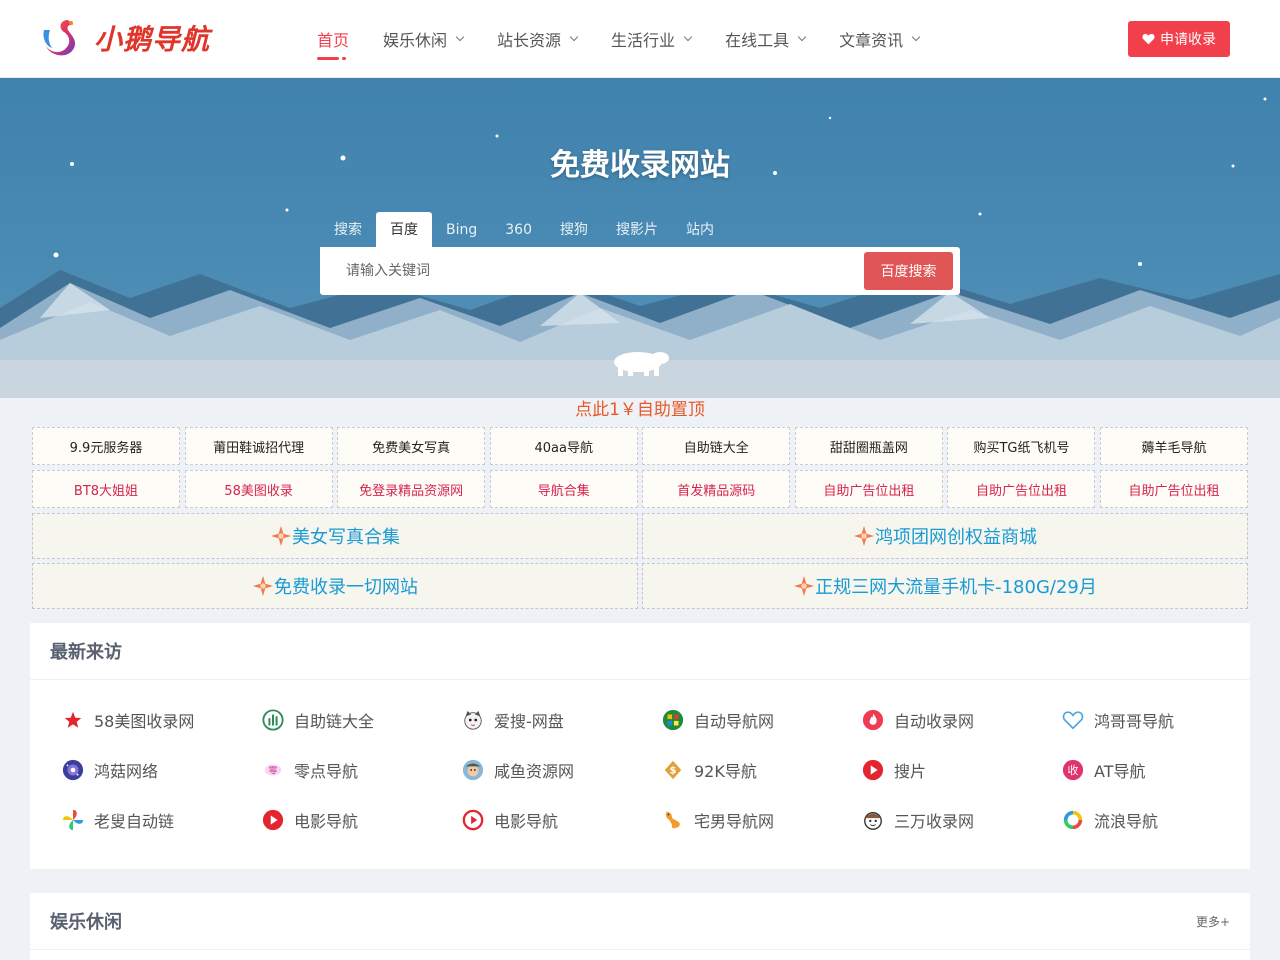 The width and height of the screenshot is (1280, 960). Describe the element at coordinates (563, 446) in the screenshot. I see `ad-link: 40aa导航` at that location.